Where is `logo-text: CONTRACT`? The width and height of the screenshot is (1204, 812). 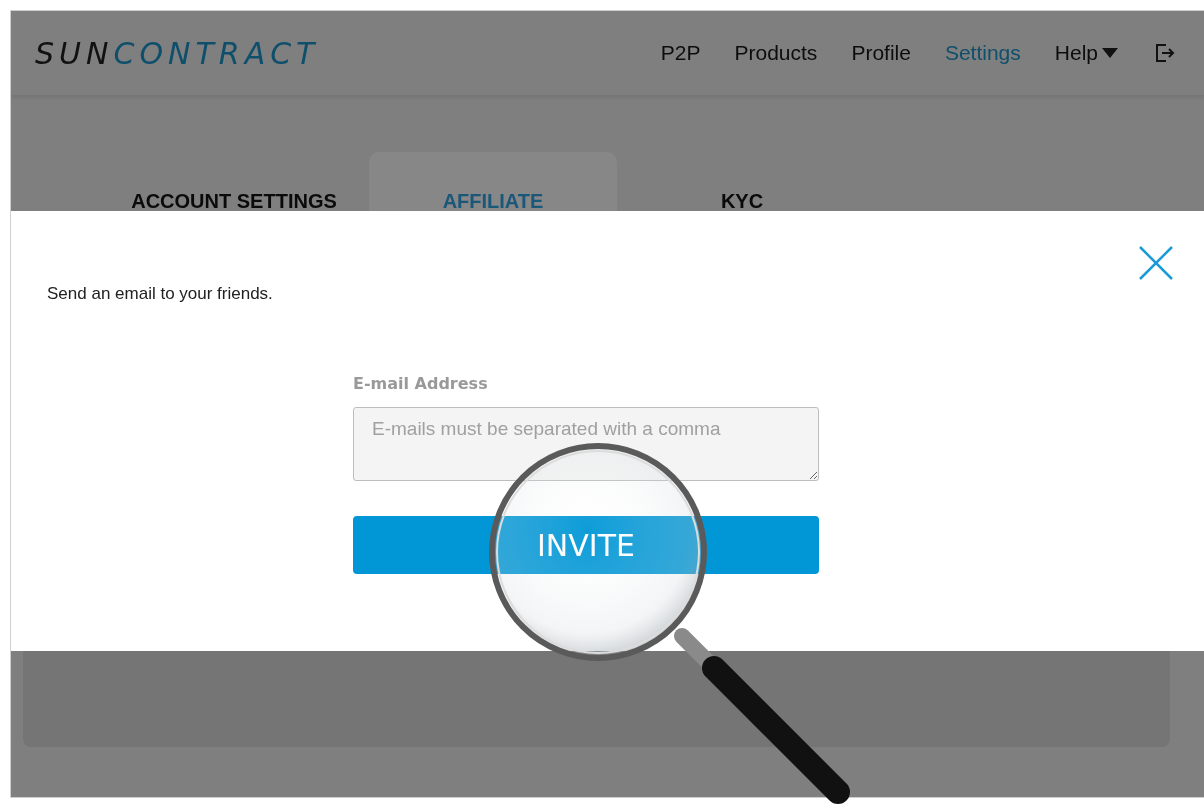
logo-text: CONTRACT is located at coordinates (216, 53).